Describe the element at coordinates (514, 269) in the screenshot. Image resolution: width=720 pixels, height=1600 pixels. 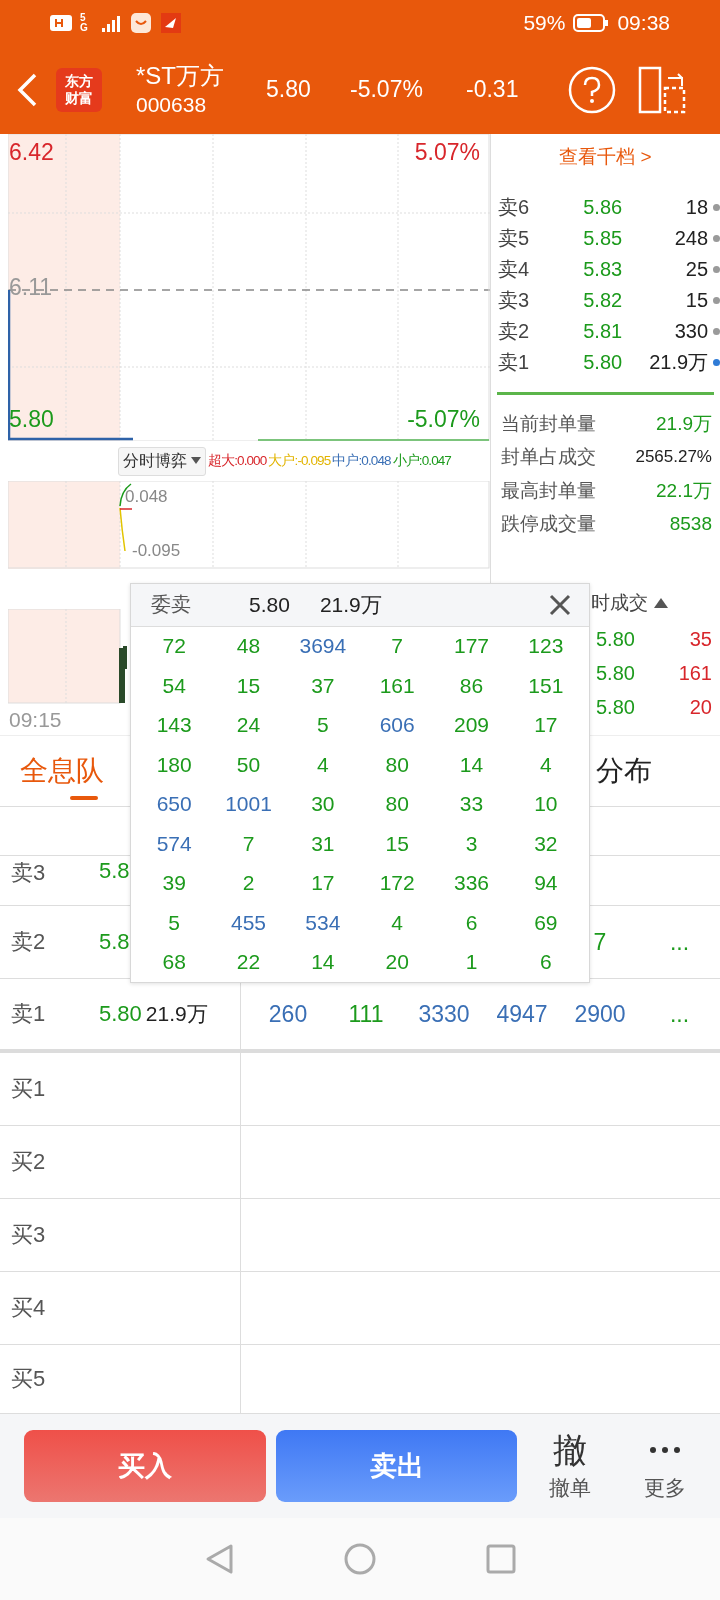
I see `ask-level: 卖4` at that location.